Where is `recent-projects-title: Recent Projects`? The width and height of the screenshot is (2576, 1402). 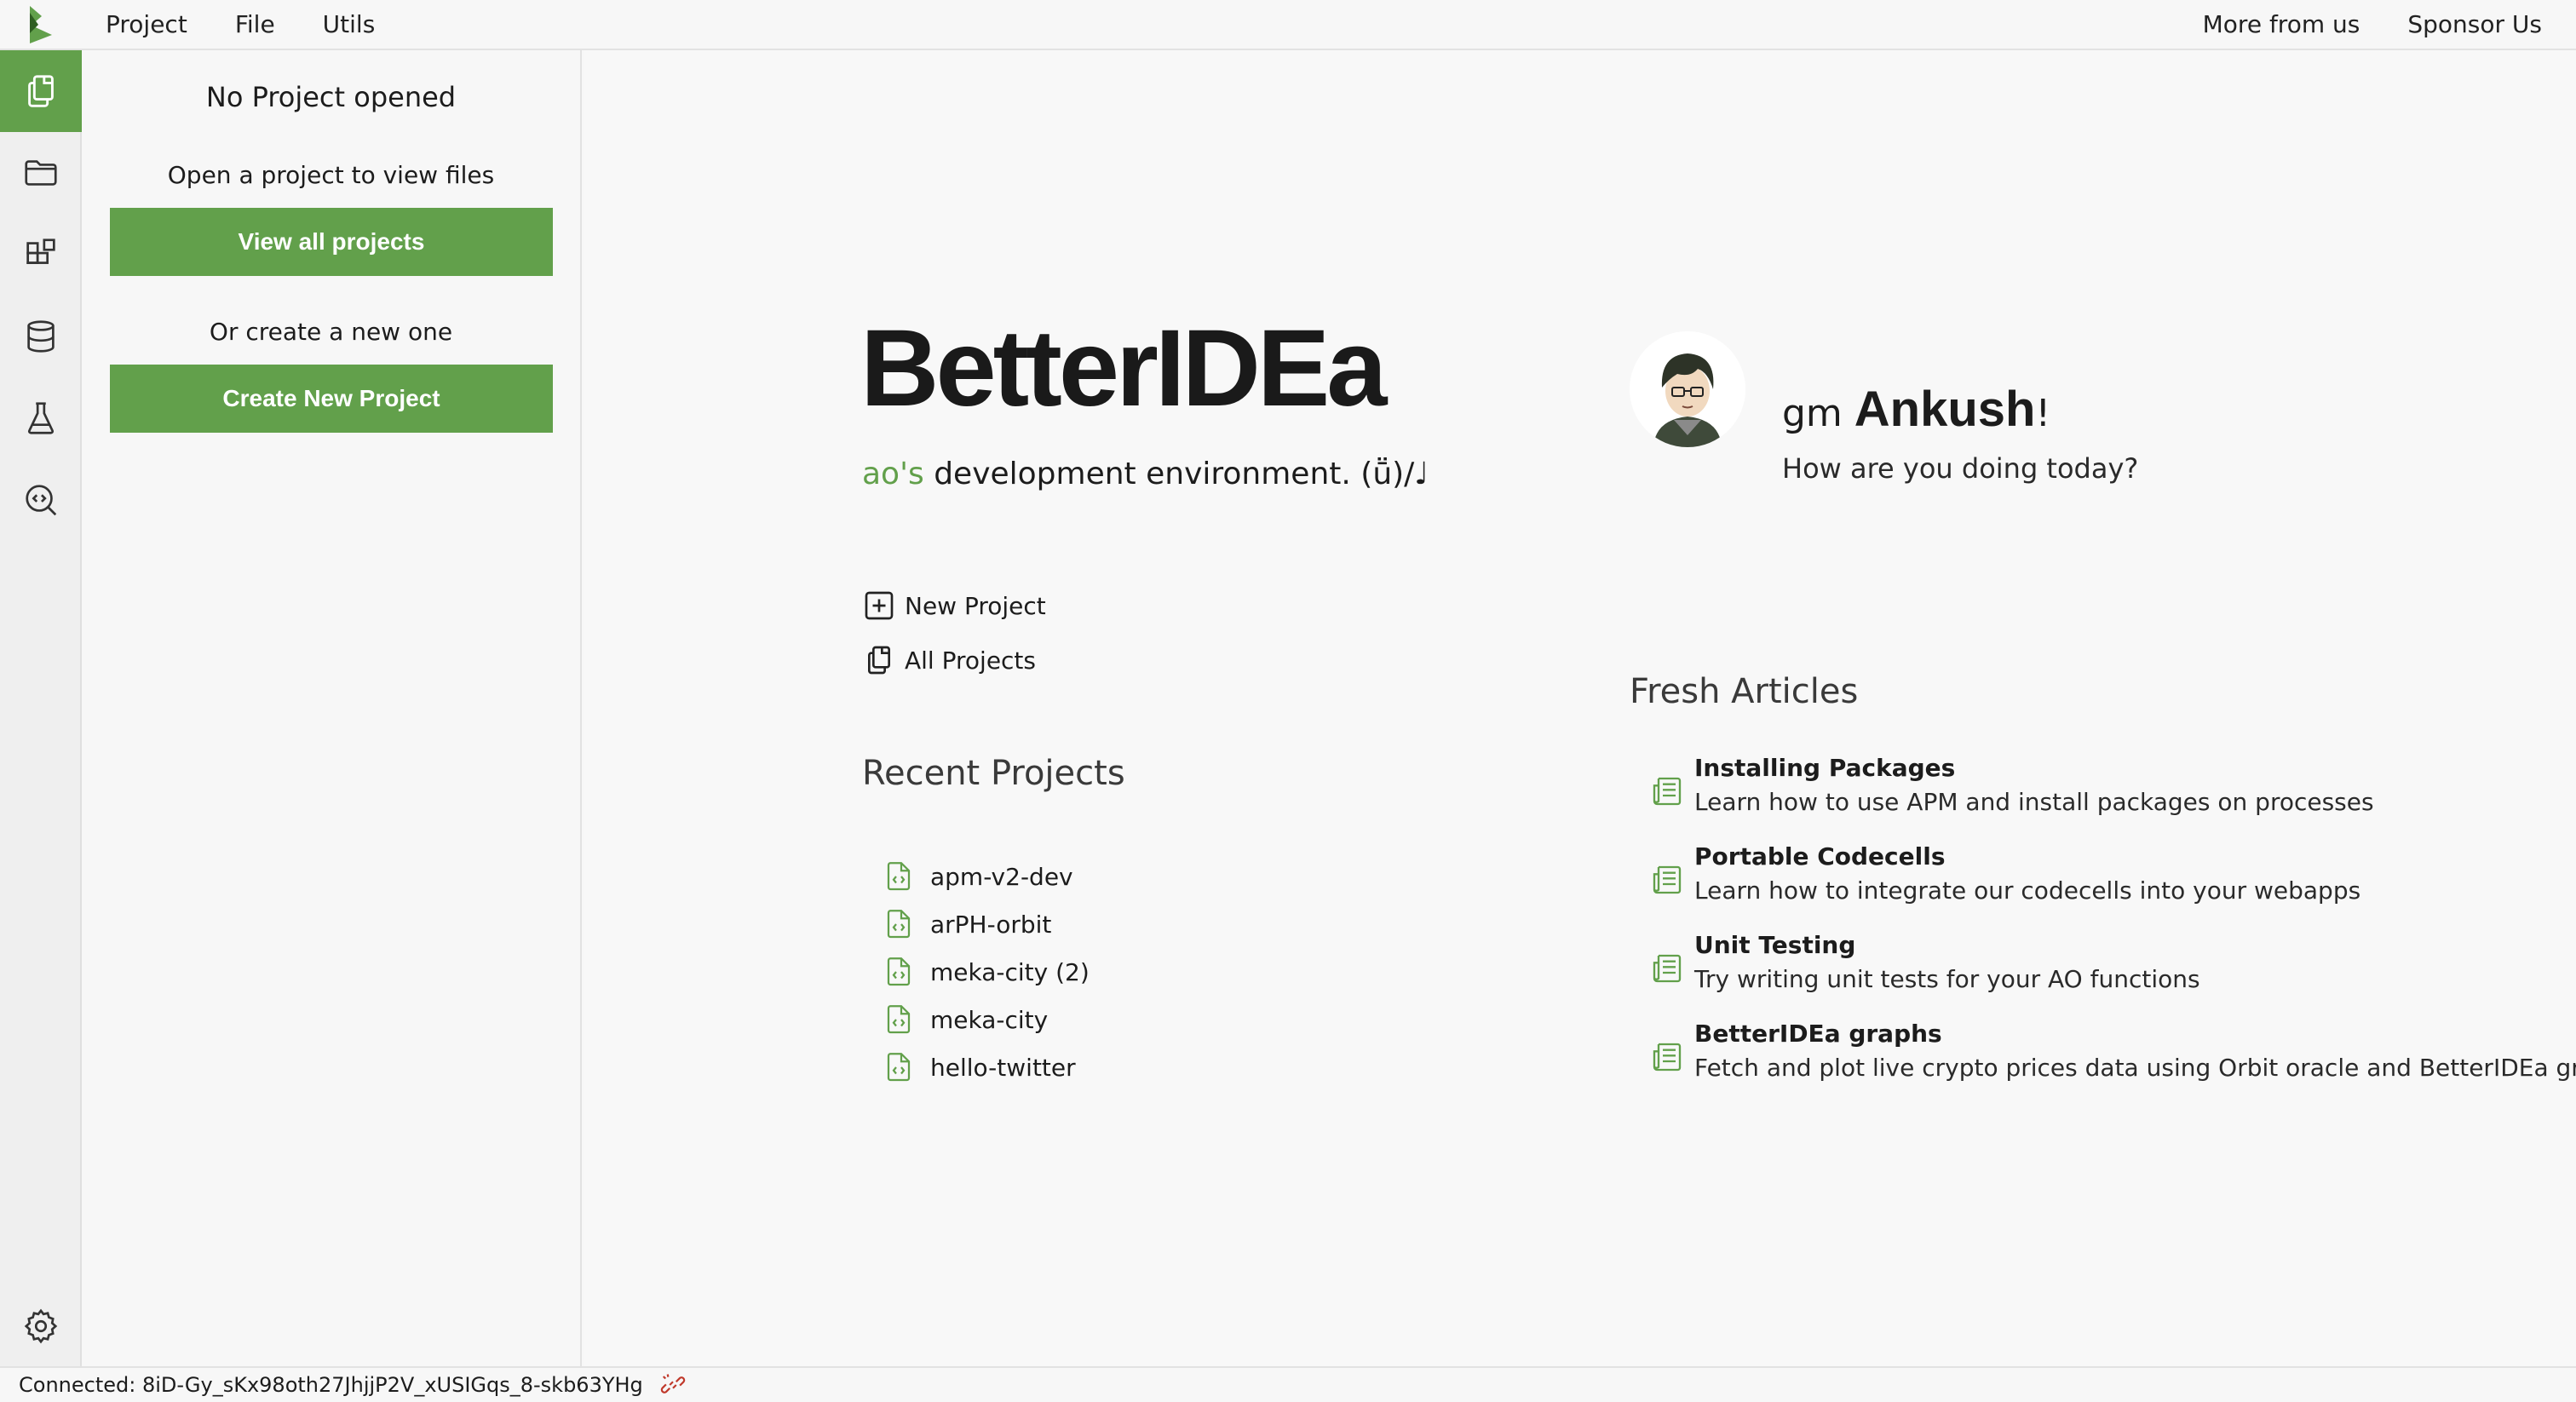
recent-projects-title: Recent Projects is located at coordinates (994, 773).